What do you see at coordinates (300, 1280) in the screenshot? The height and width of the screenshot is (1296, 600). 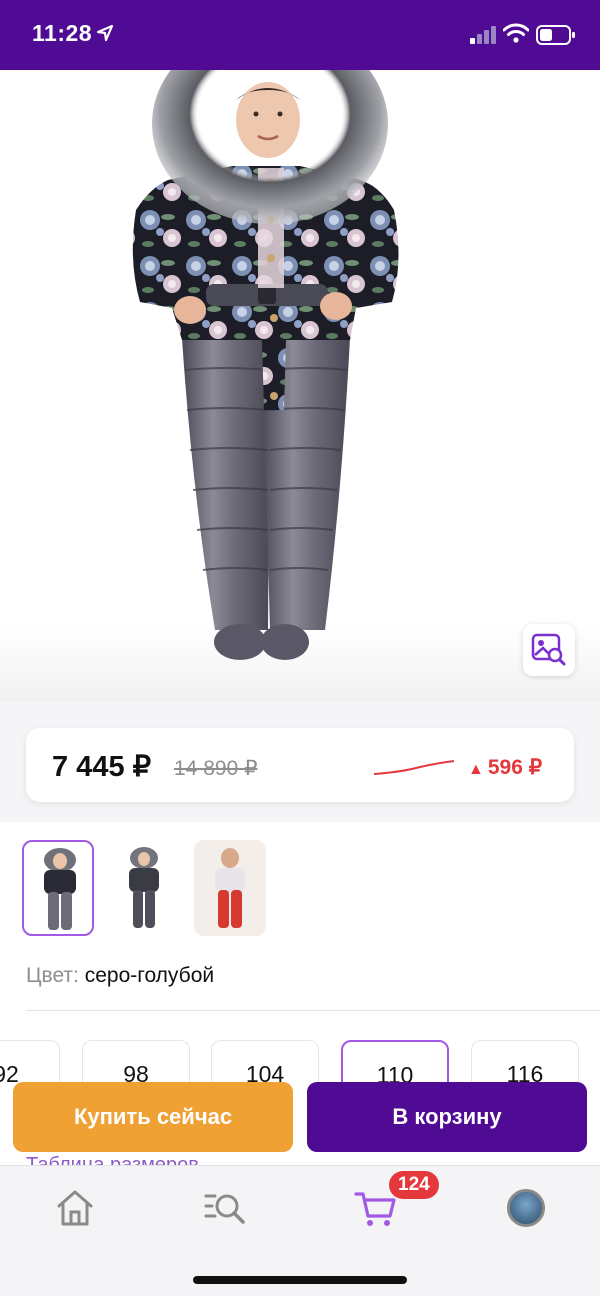 I see `home-indicator` at bounding box center [300, 1280].